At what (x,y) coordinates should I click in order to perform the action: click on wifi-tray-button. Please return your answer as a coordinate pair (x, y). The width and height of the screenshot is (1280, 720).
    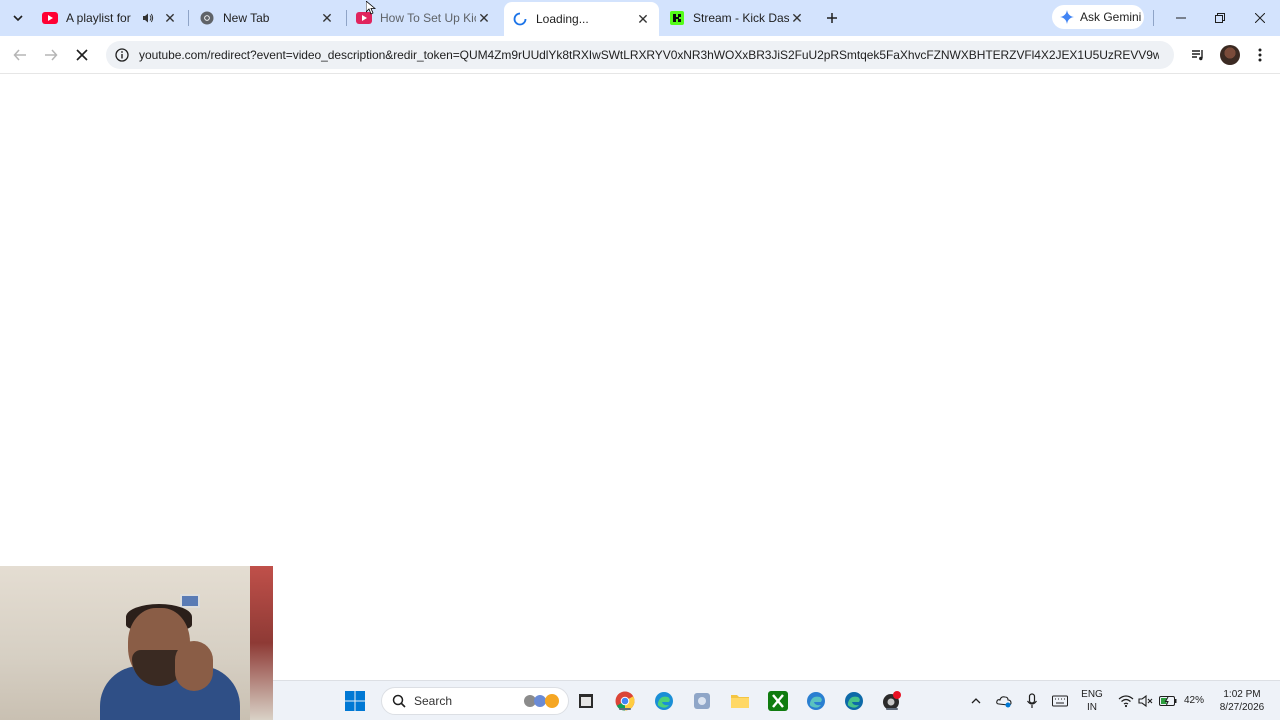
    Looking at the image, I should click on (1126, 701).